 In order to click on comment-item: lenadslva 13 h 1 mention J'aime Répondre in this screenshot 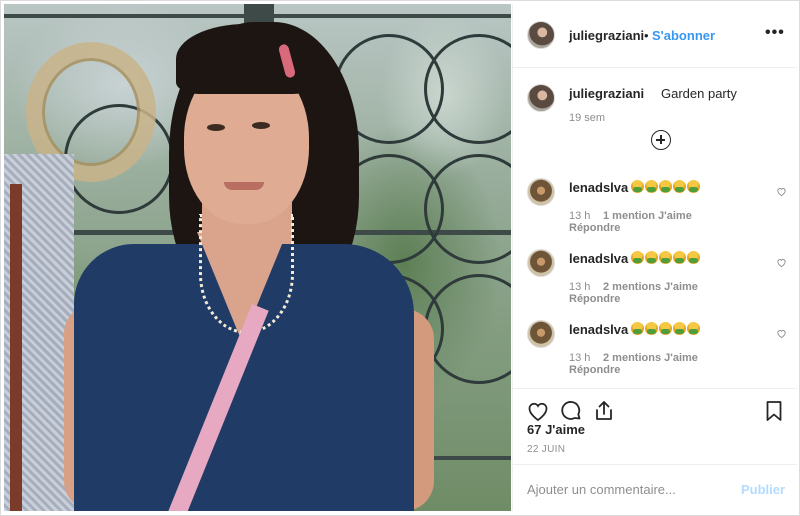, I will do `click(655, 211)`.